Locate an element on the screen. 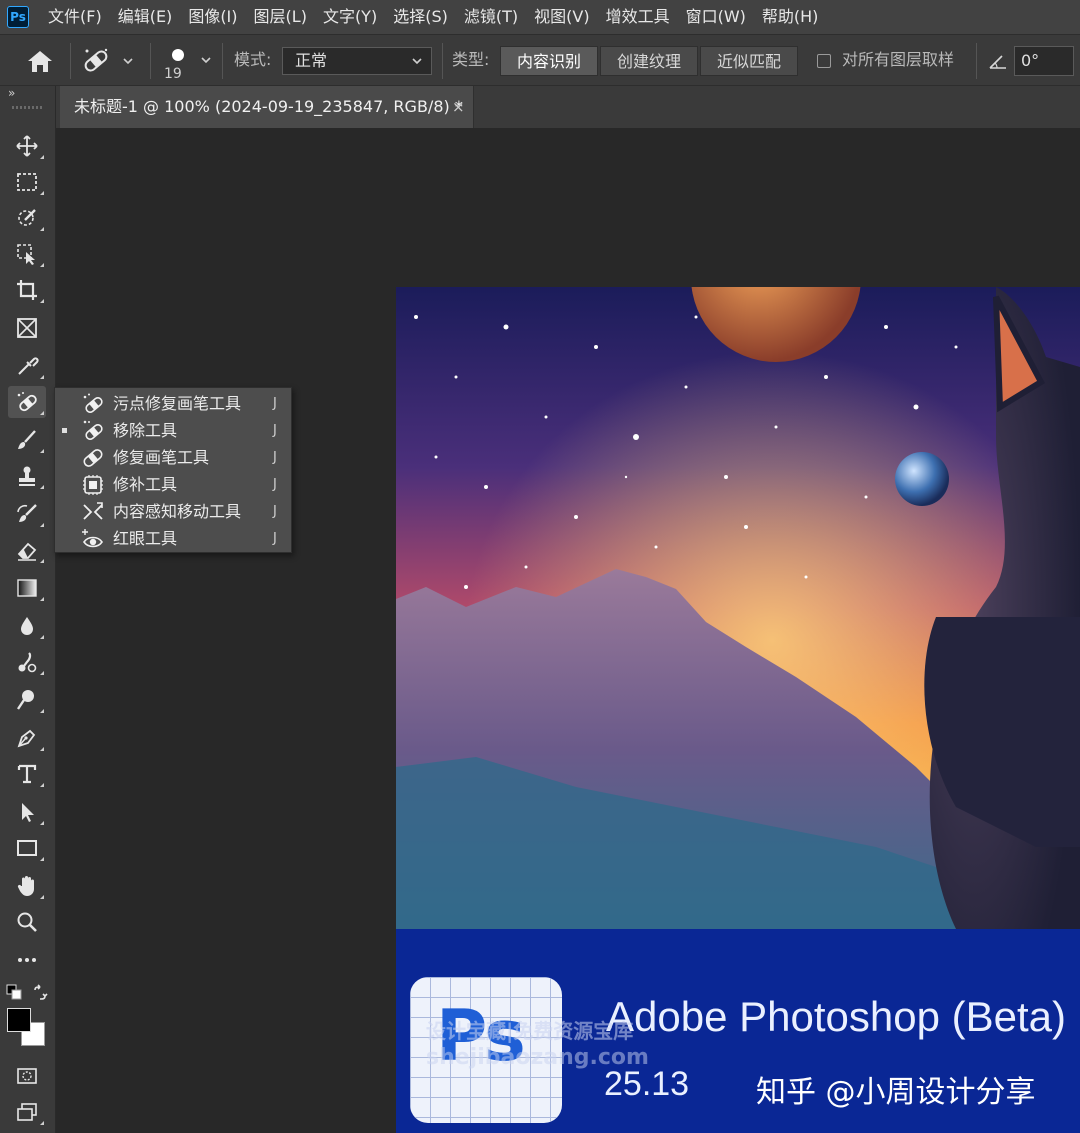 This screenshot has width=1080, height=1133. history-brush-tool is located at coordinates (27, 514).